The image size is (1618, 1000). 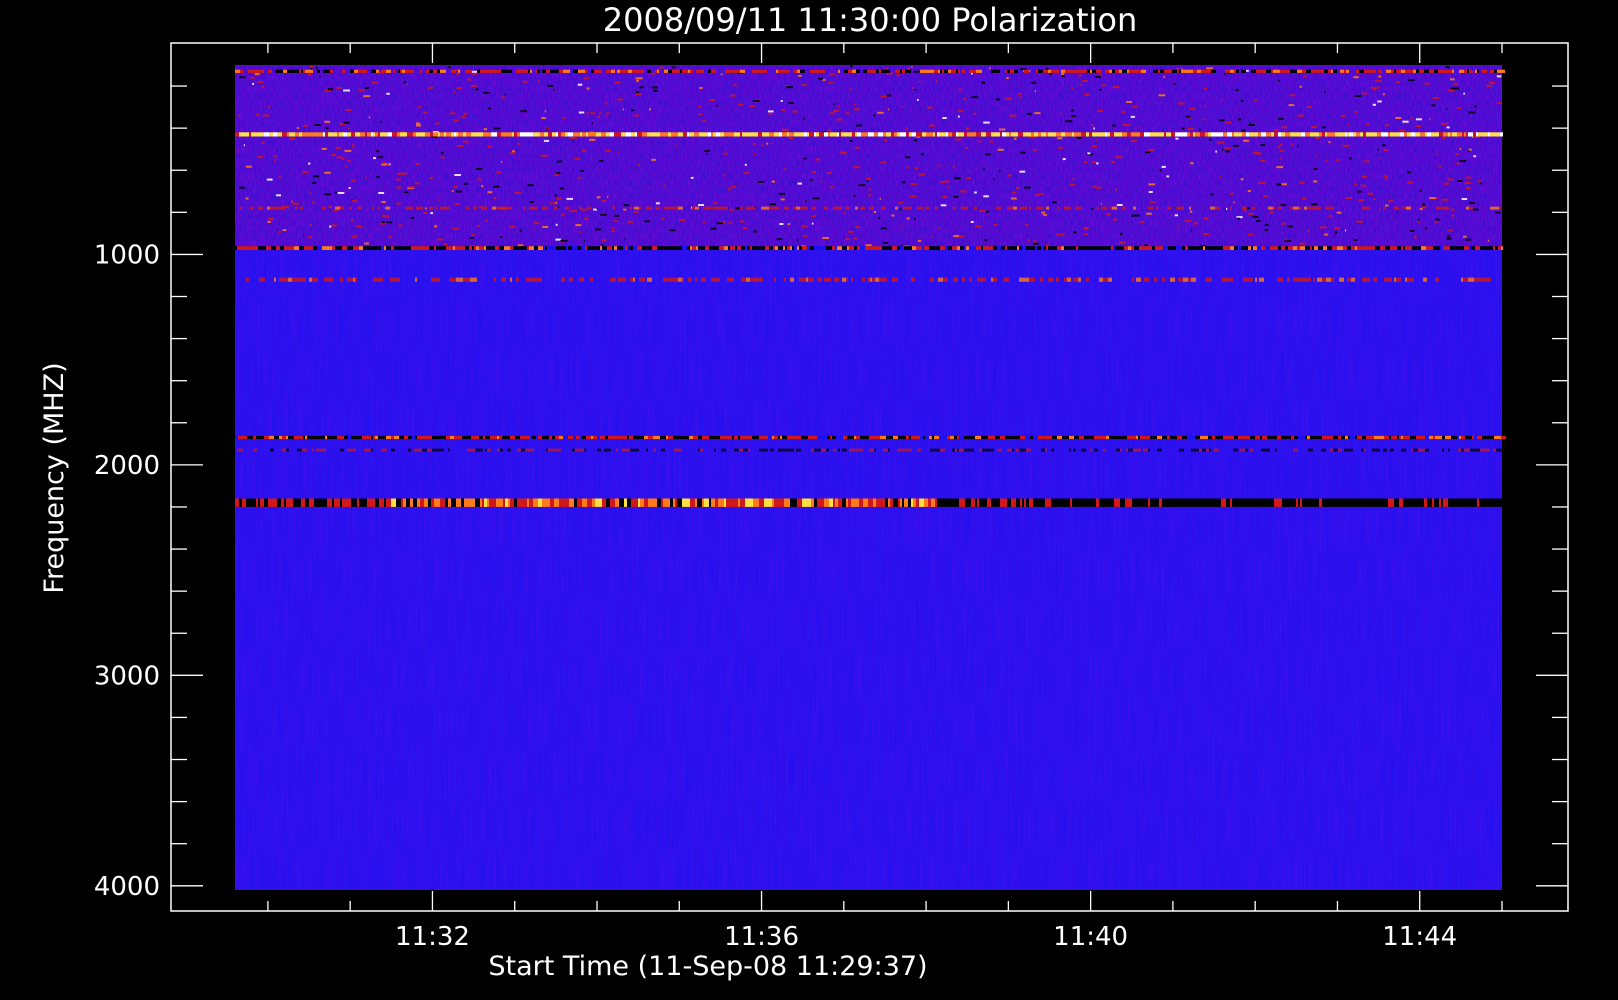 I want to click on x-tick-label: 11:36, so click(x=761, y=937).